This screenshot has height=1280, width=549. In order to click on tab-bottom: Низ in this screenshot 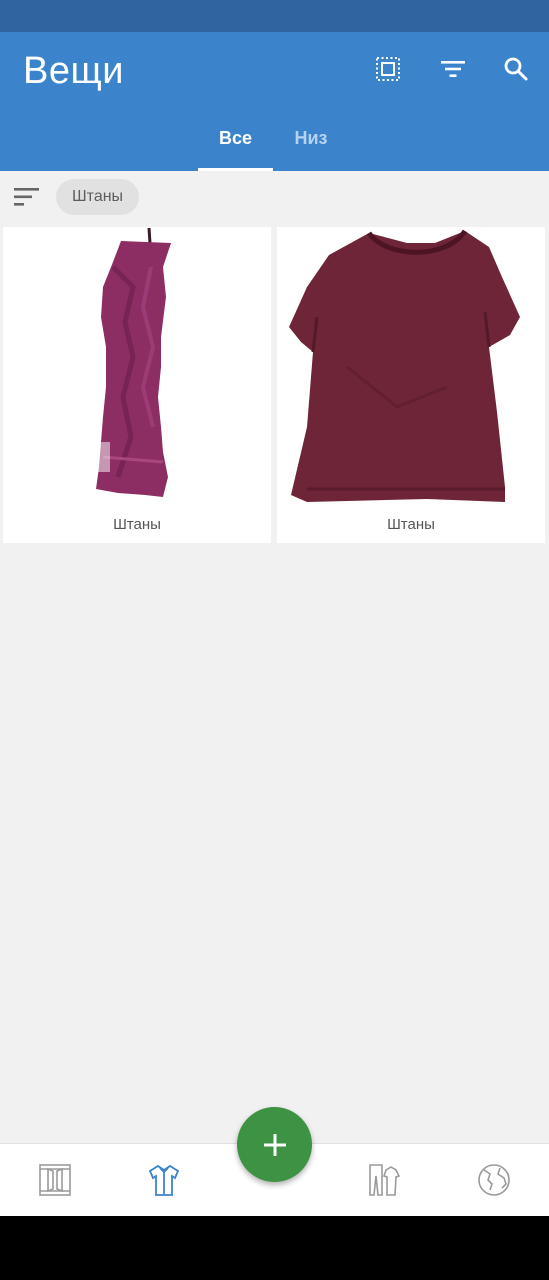, I will do `click(311, 144)`.